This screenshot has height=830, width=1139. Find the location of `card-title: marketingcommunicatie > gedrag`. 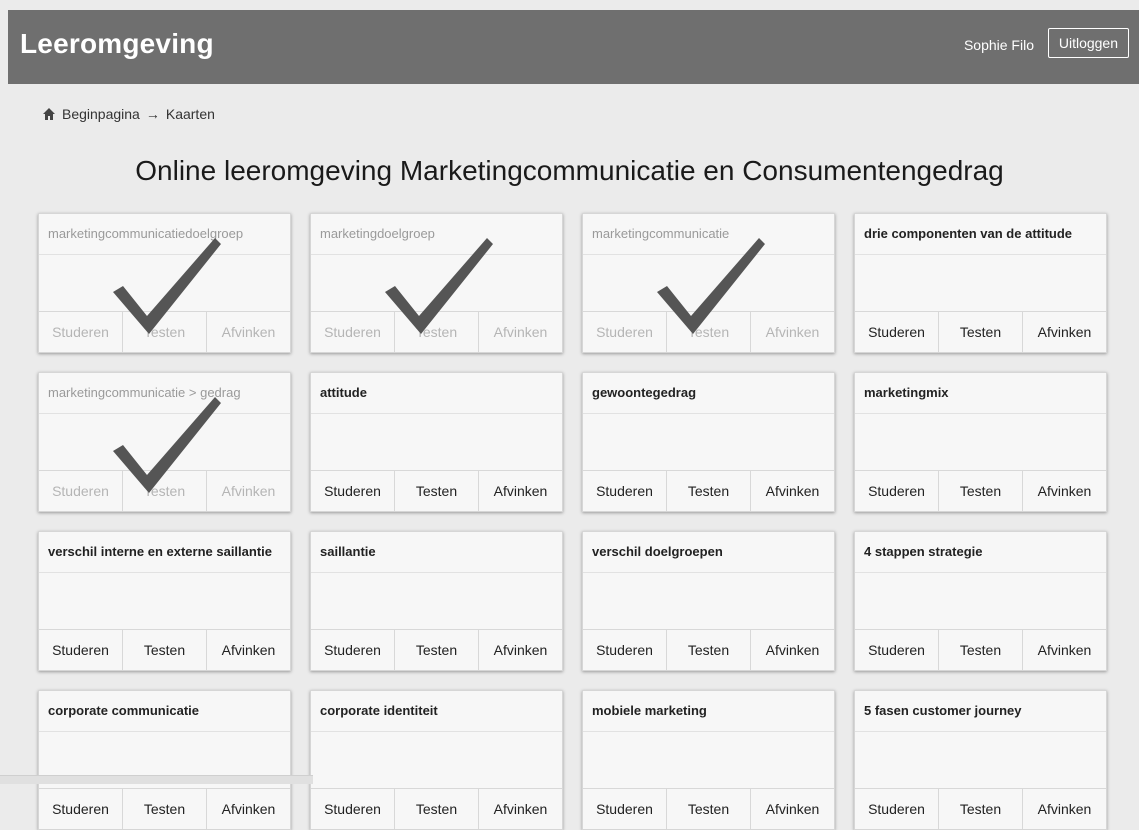

card-title: marketingcommunicatie > gedrag is located at coordinates (164, 393).